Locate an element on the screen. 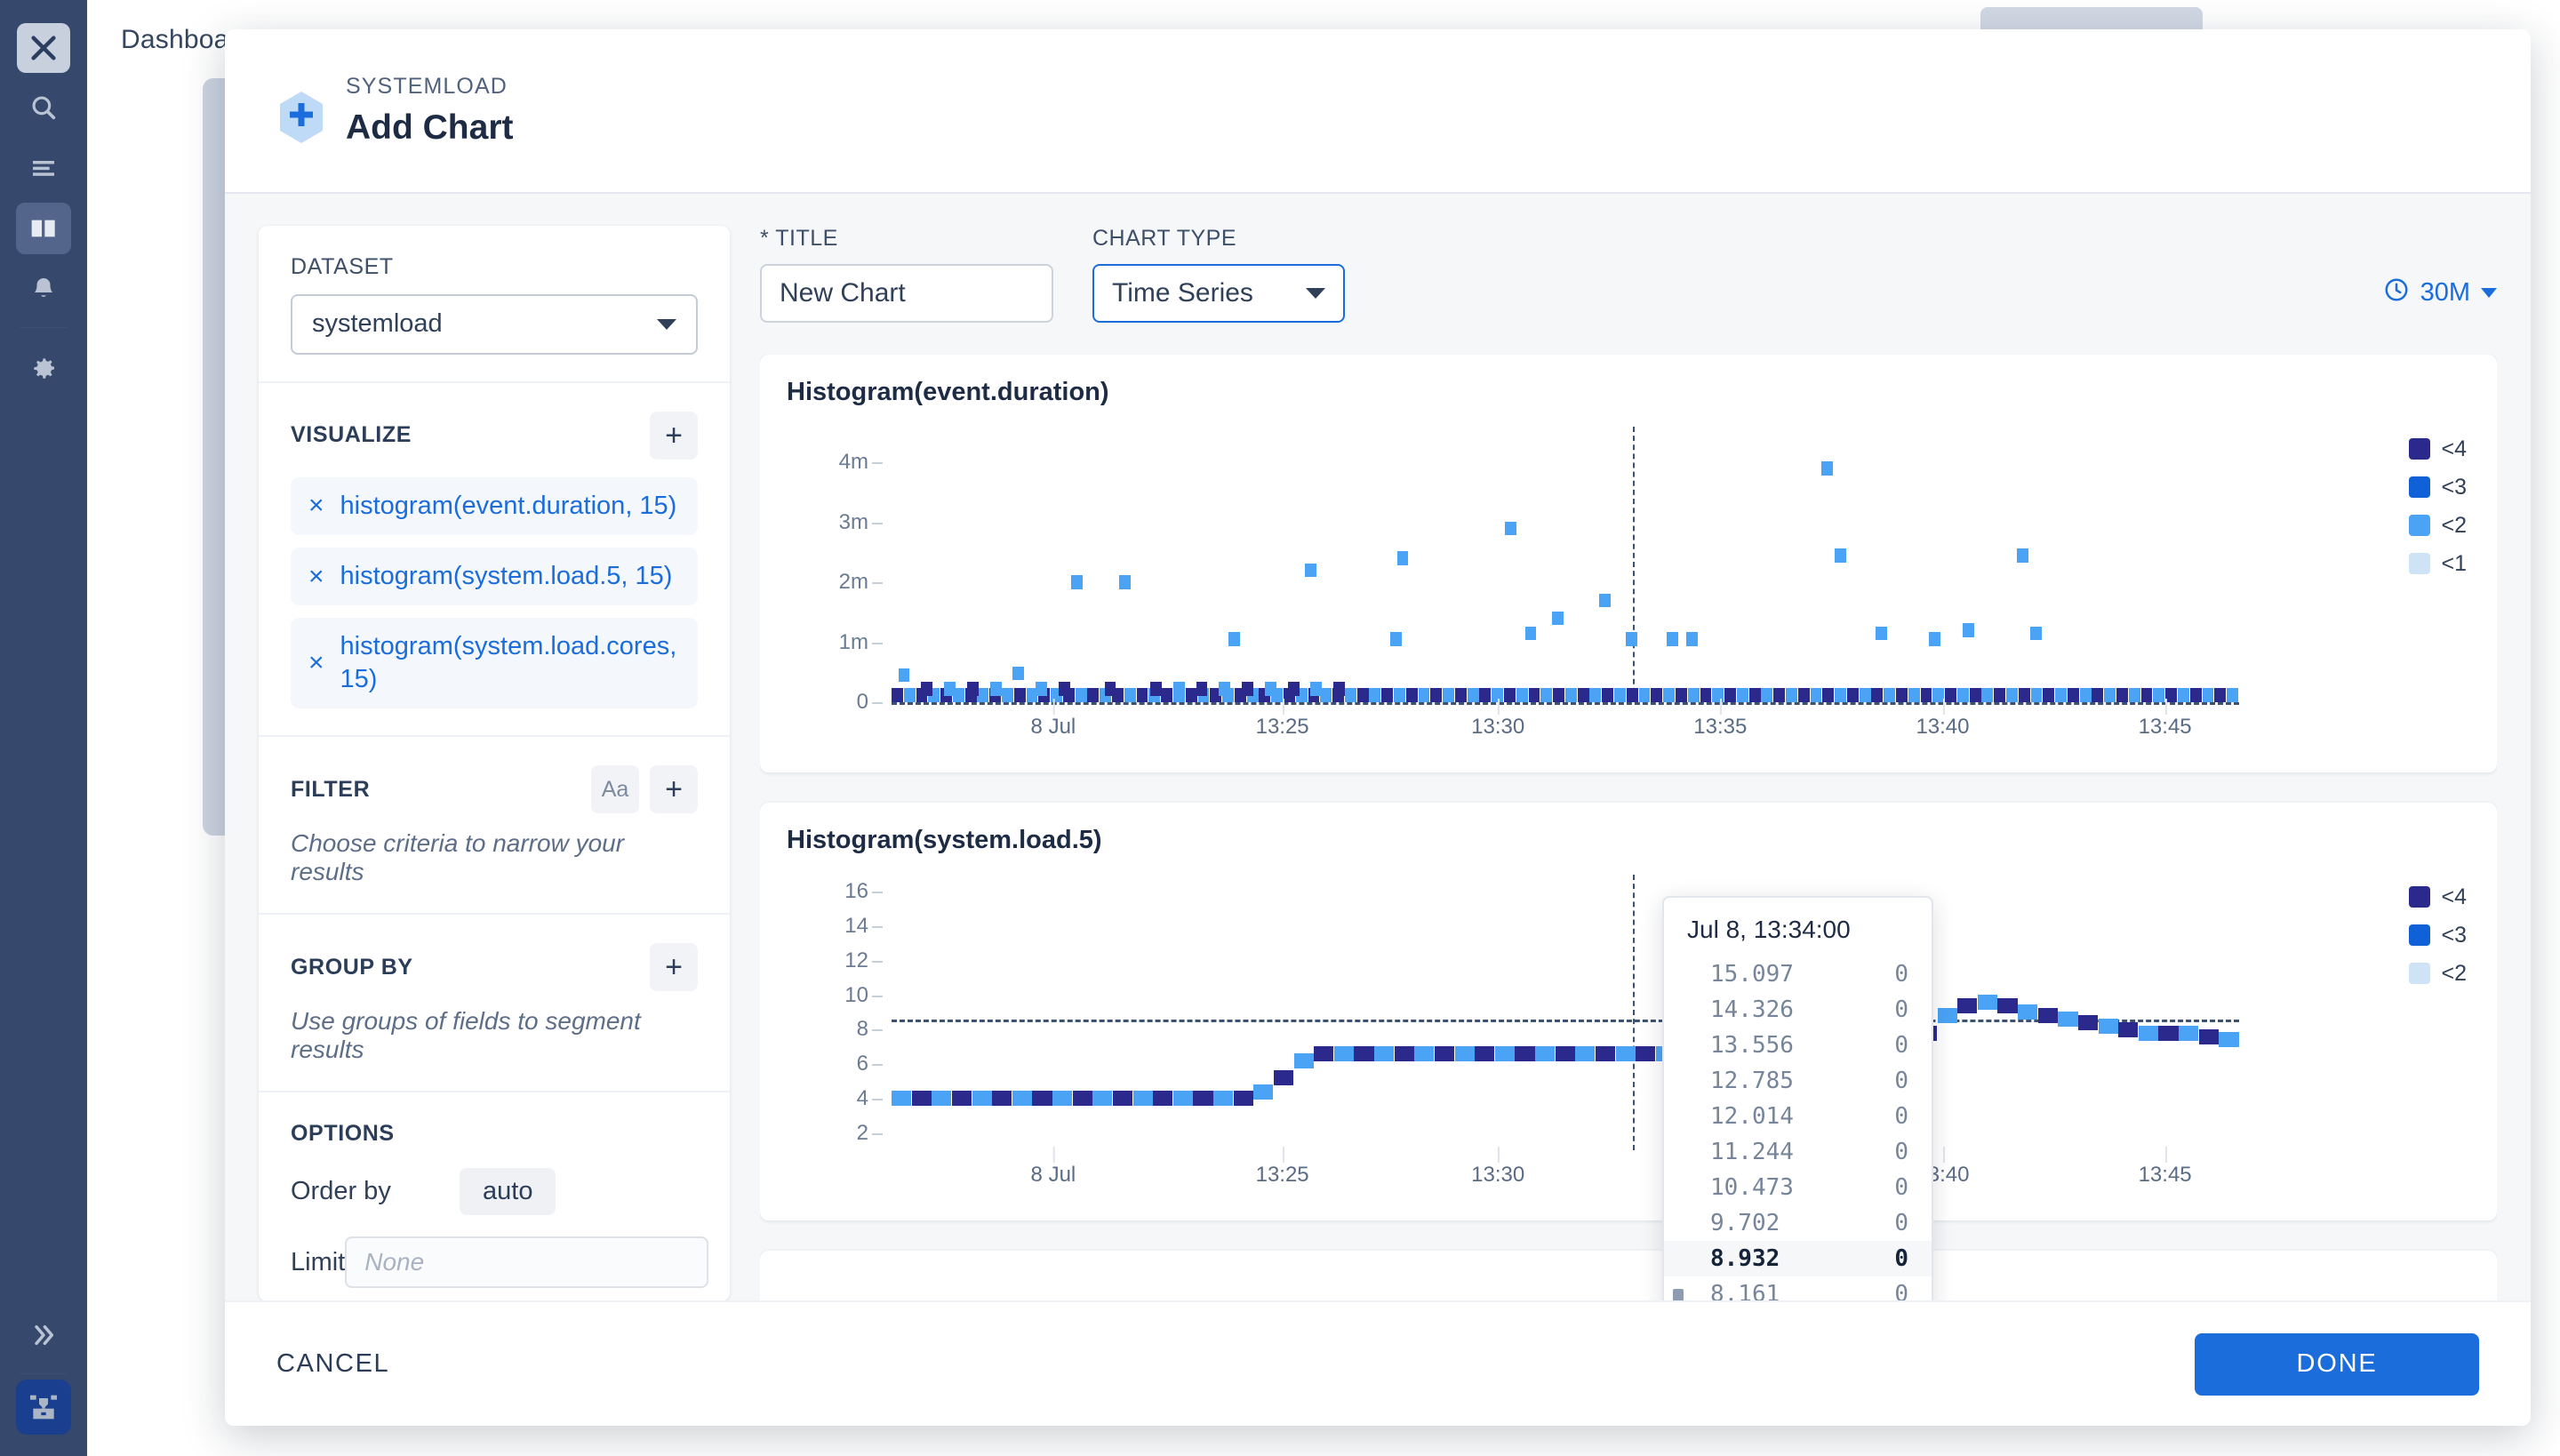 This screenshot has width=2560, height=1456. tooltip-scrollbar is located at coordinates (1678, 1294).